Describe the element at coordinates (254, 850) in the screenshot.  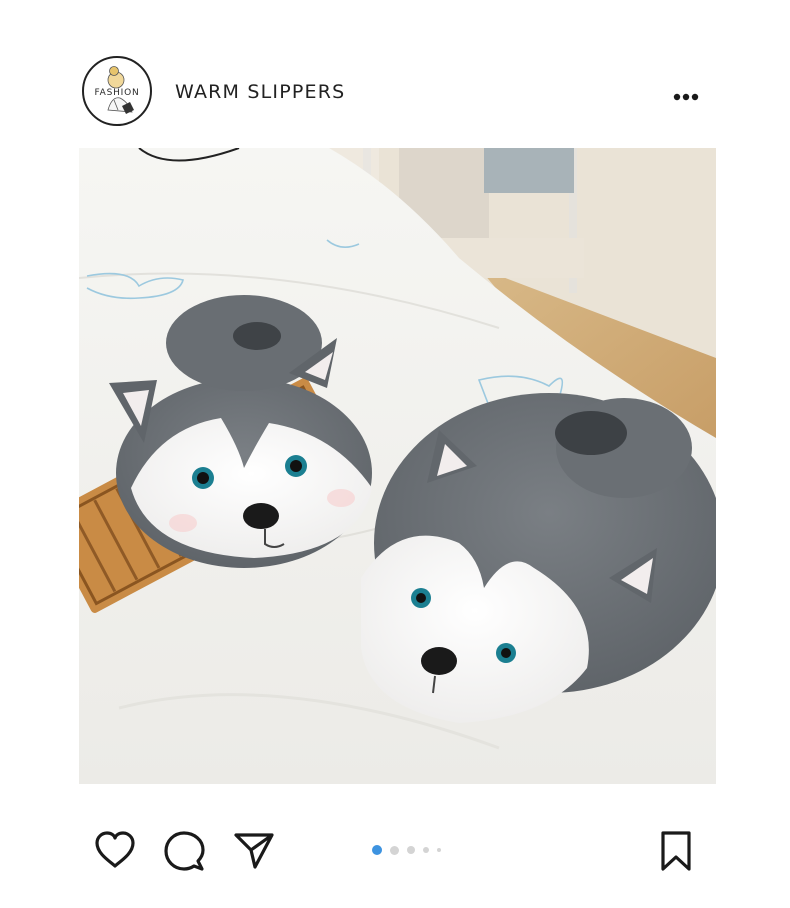
I see `send-icon` at that location.